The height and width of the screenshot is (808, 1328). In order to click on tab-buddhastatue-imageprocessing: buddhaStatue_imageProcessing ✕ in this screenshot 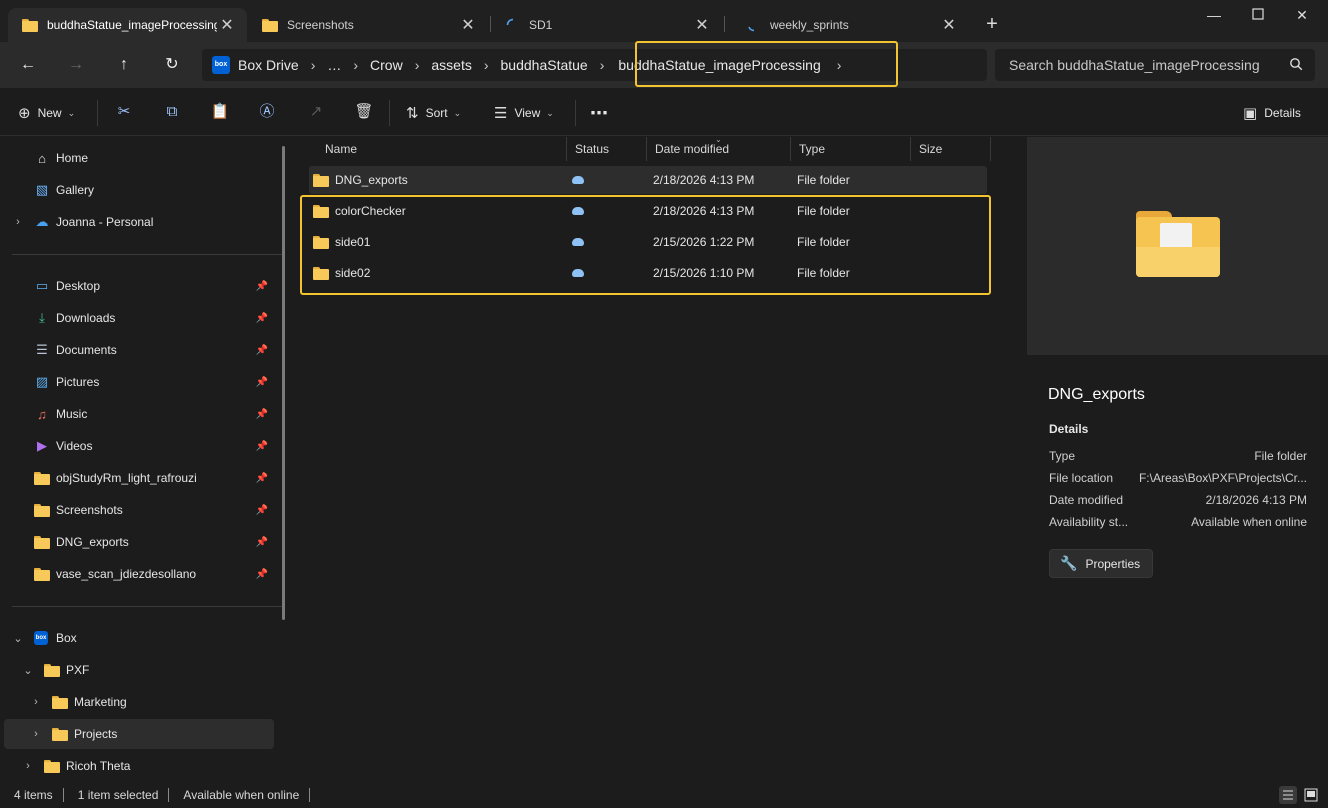, I will do `click(127, 25)`.